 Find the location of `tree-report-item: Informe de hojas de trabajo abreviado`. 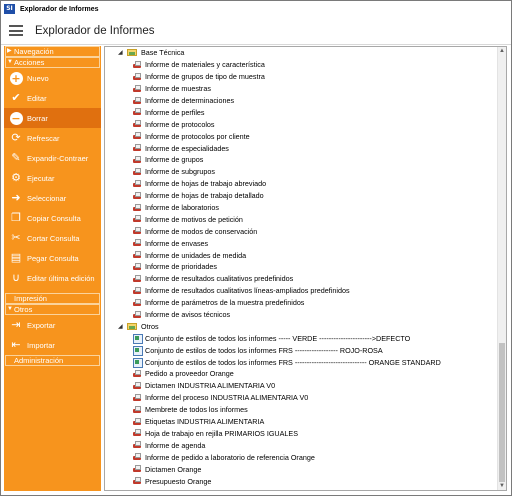

tree-report-item: Informe de hojas de trabajo abreviado is located at coordinates (302, 184).